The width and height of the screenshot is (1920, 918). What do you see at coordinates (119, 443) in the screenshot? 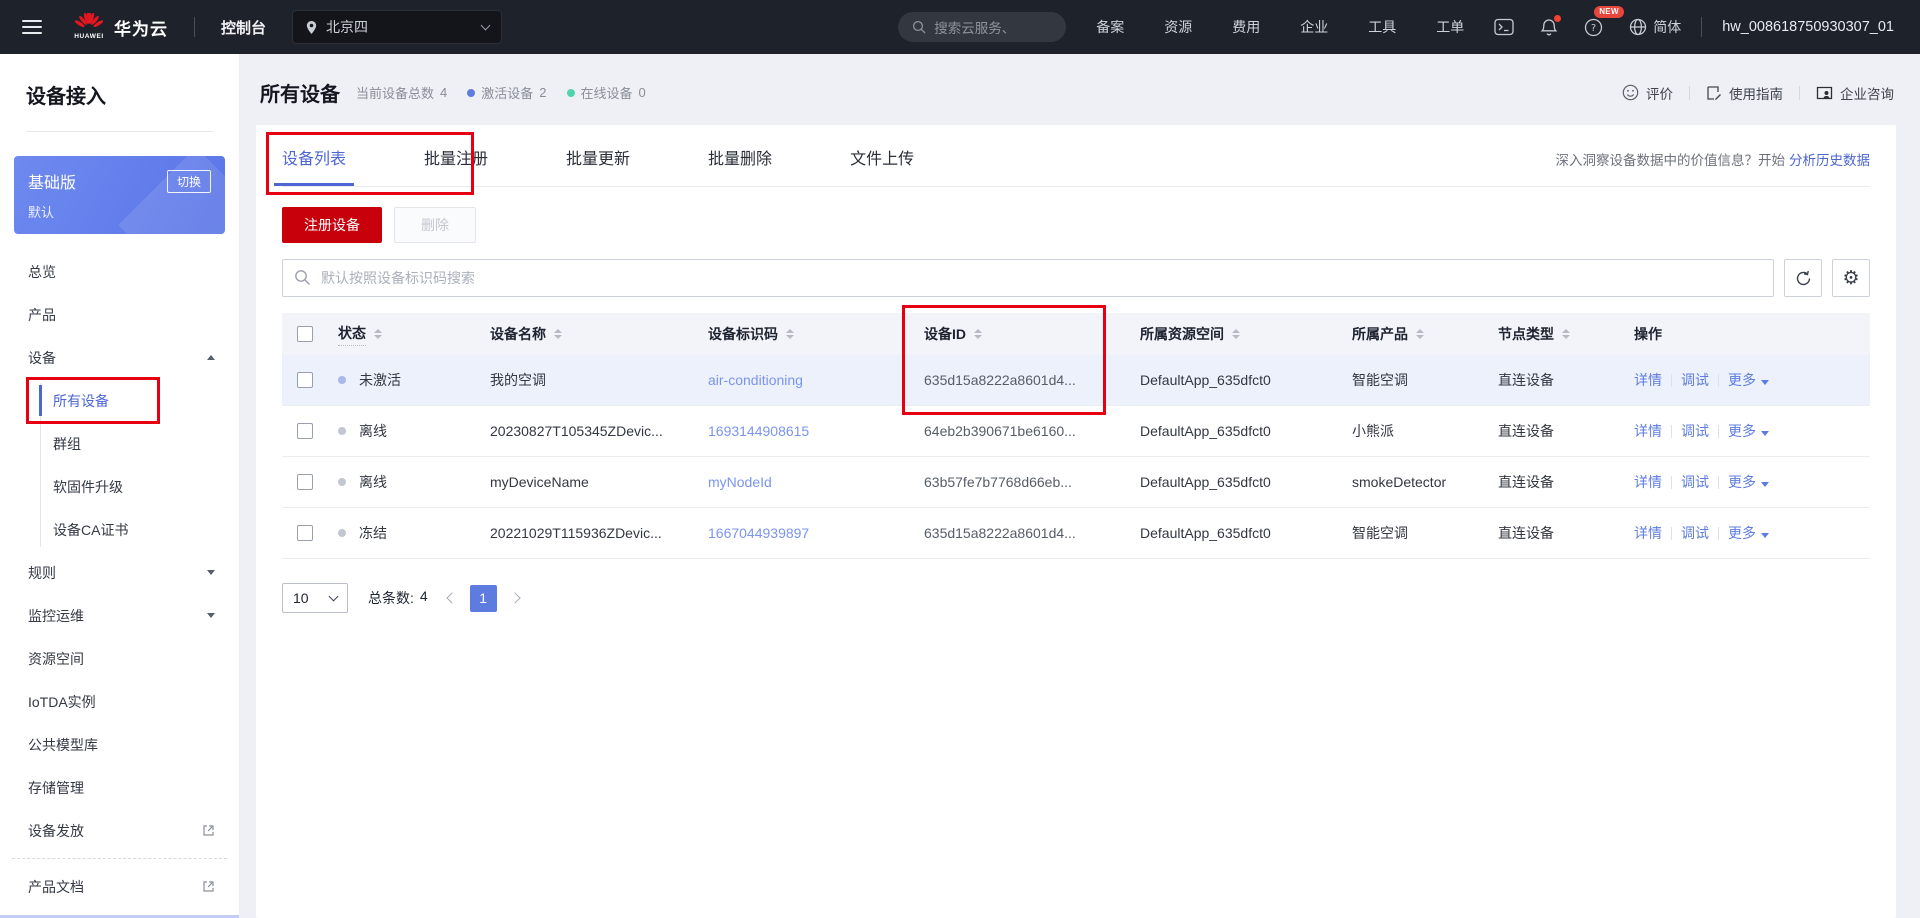
I see `sidebar-item-groups: 群组` at bounding box center [119, 443].